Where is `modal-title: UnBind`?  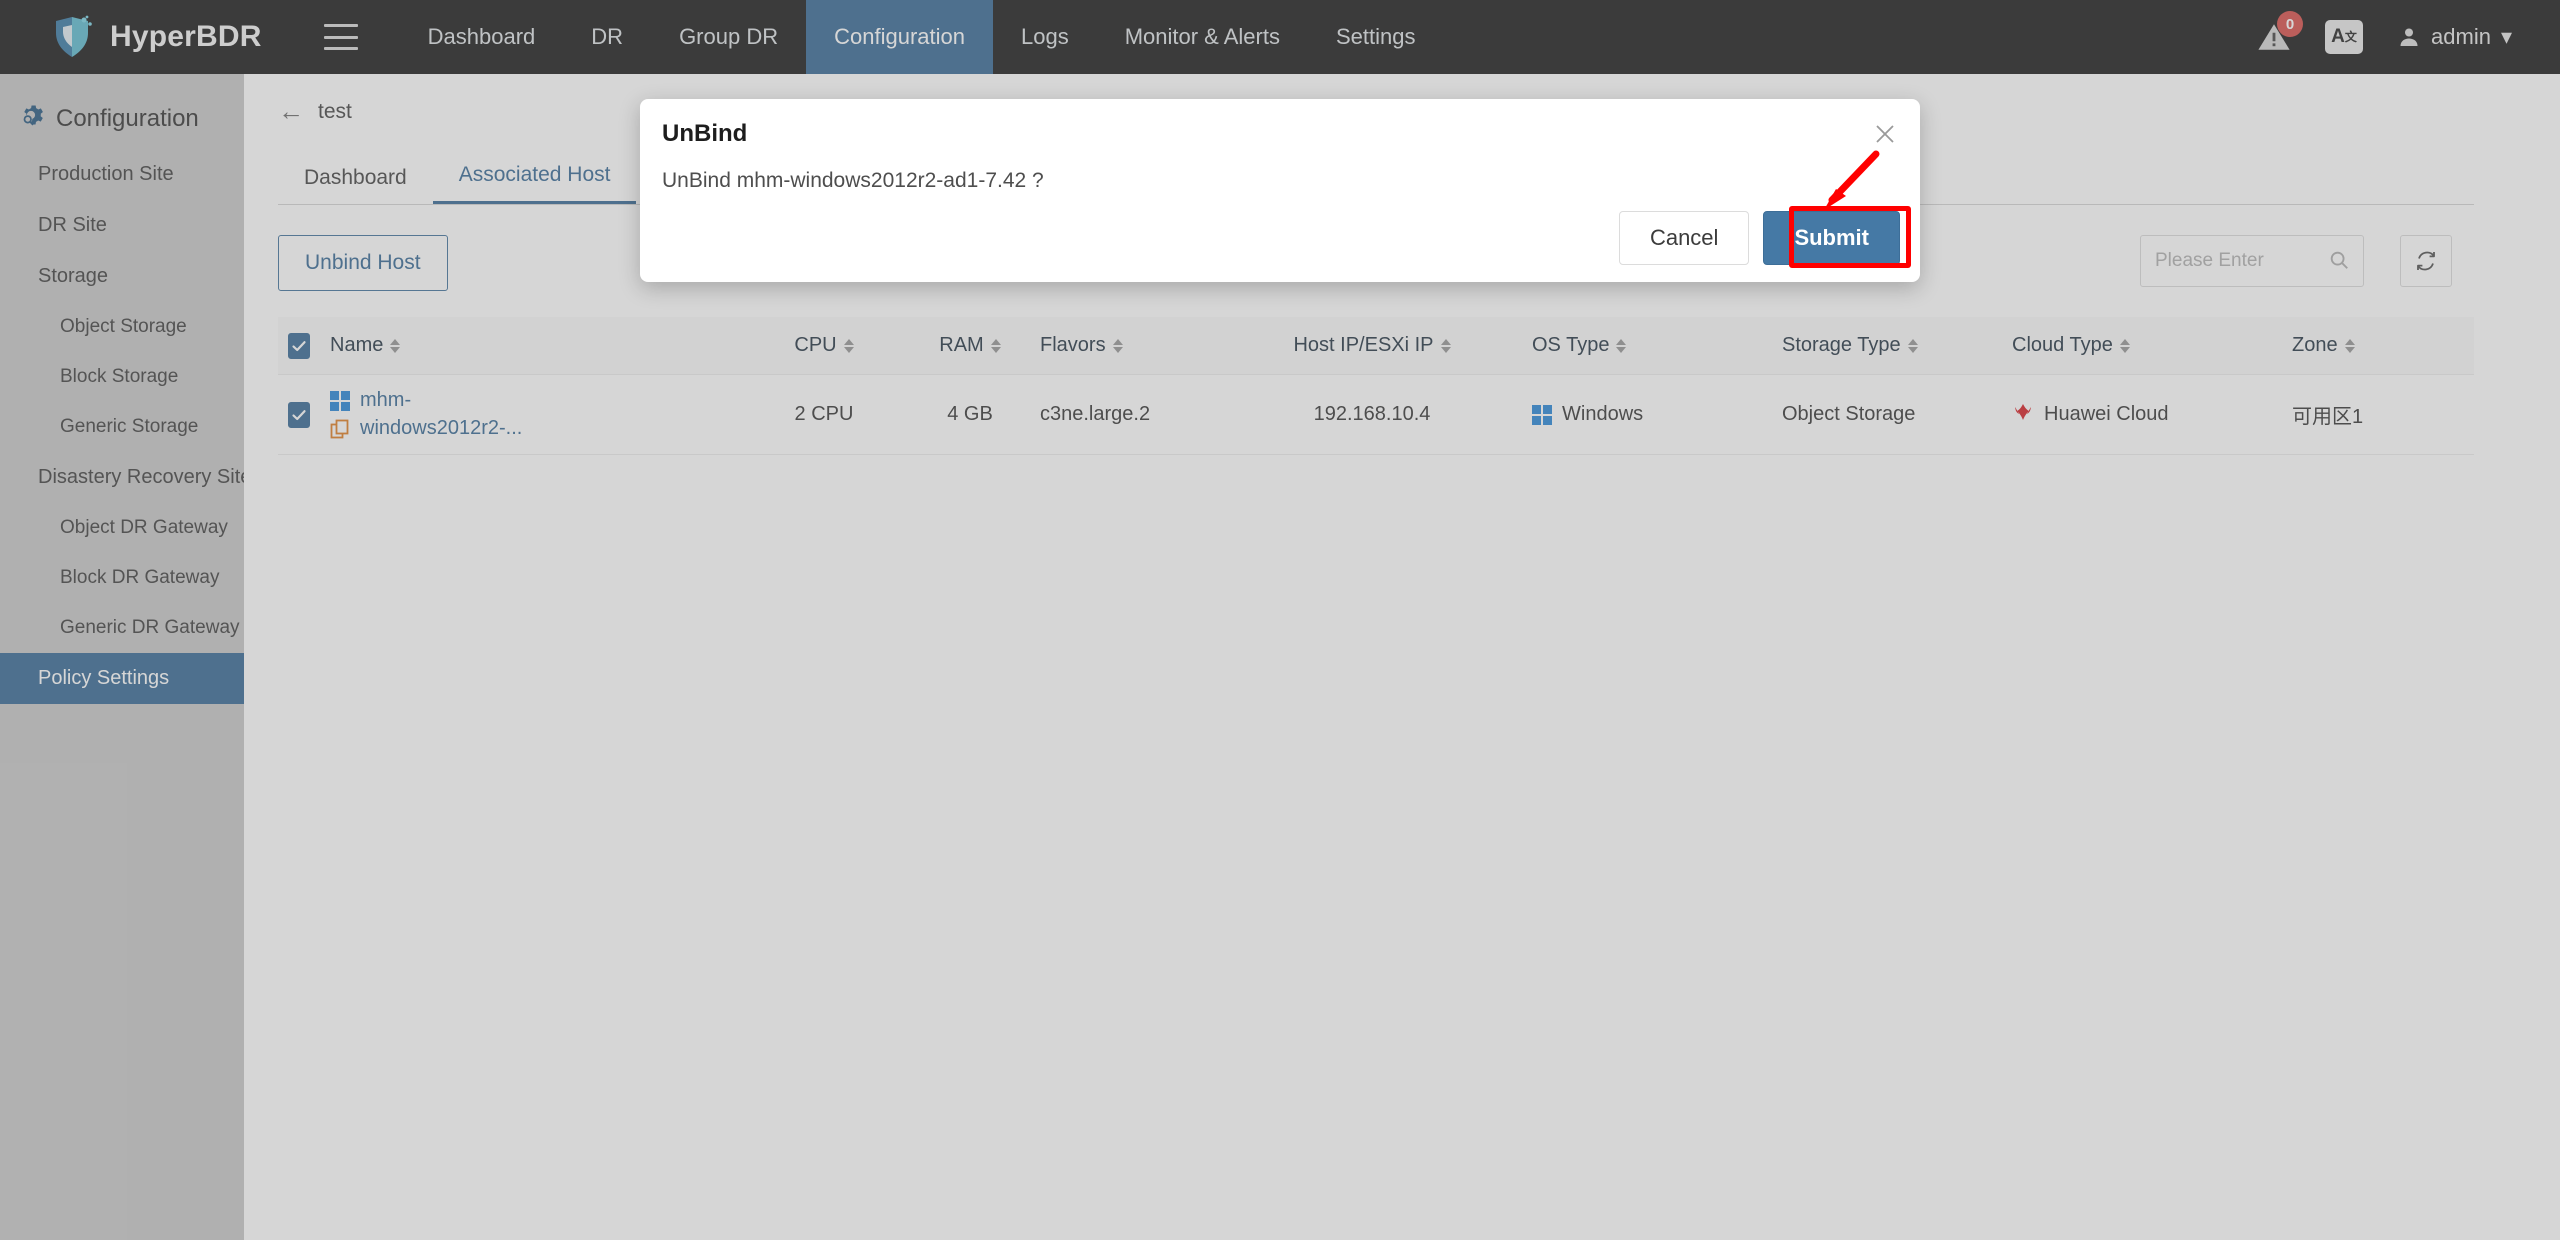
modal-title: UnBind is located at coordinates (705, 133).